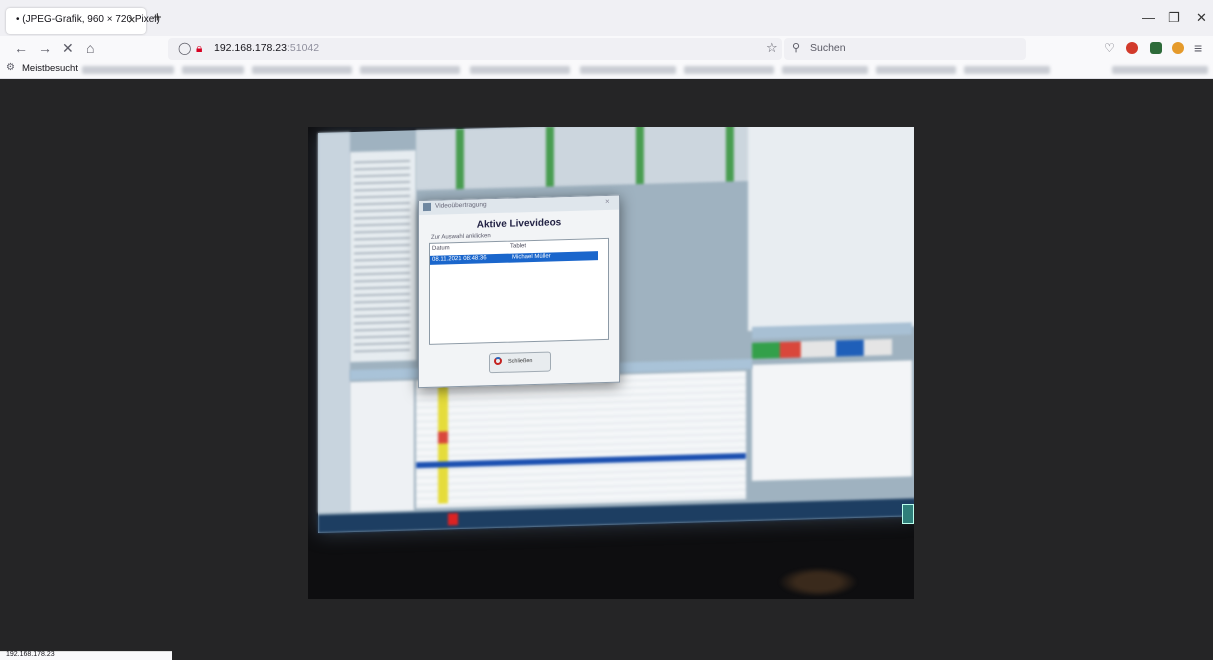 Image resolution: width=1213 pixels, height=660 pixels. Describe the element at coordinates (50, 68) in the screenshot. I see `bookmark-most-visited: Meistbesucht` at that location.